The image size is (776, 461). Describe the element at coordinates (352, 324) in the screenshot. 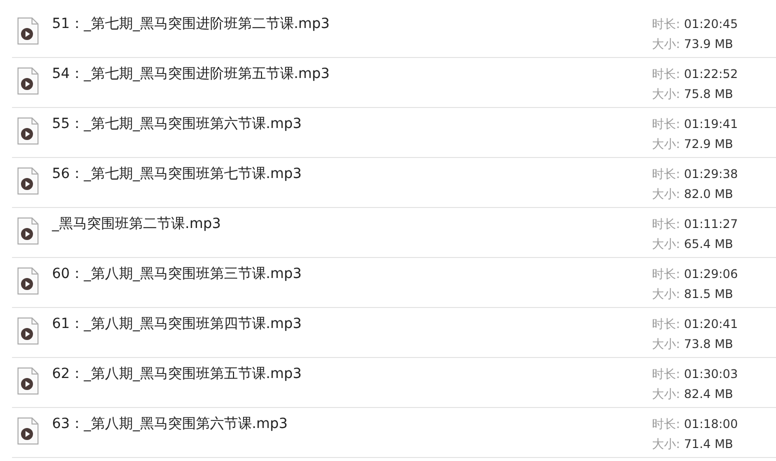

I see `file-name: 61：_第八期_黑马突围班第四节课.mp3` at that location.